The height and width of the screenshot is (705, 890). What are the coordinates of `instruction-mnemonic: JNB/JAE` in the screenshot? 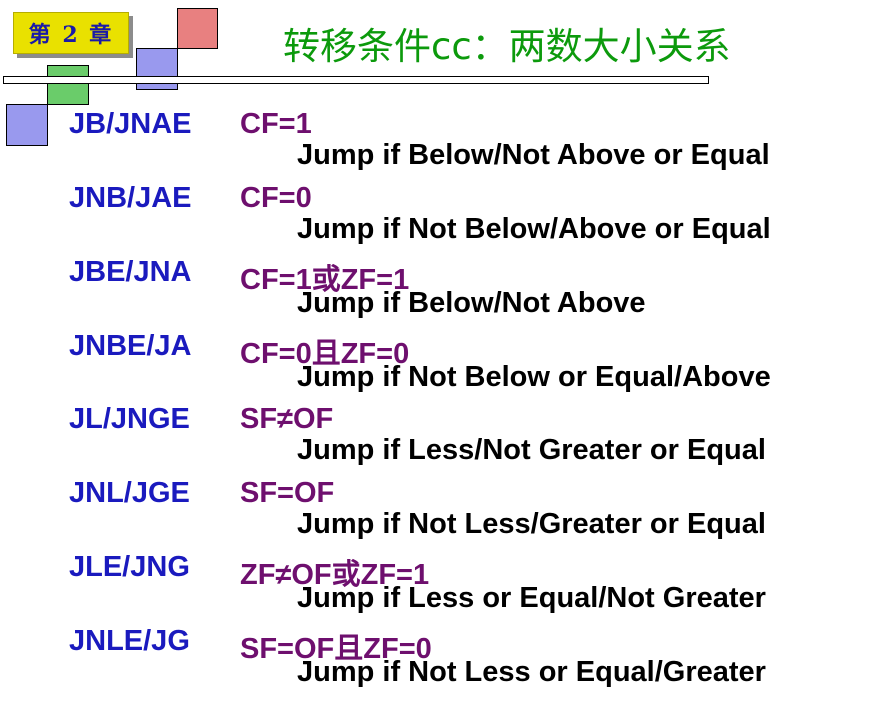 It's located at (130, 198).